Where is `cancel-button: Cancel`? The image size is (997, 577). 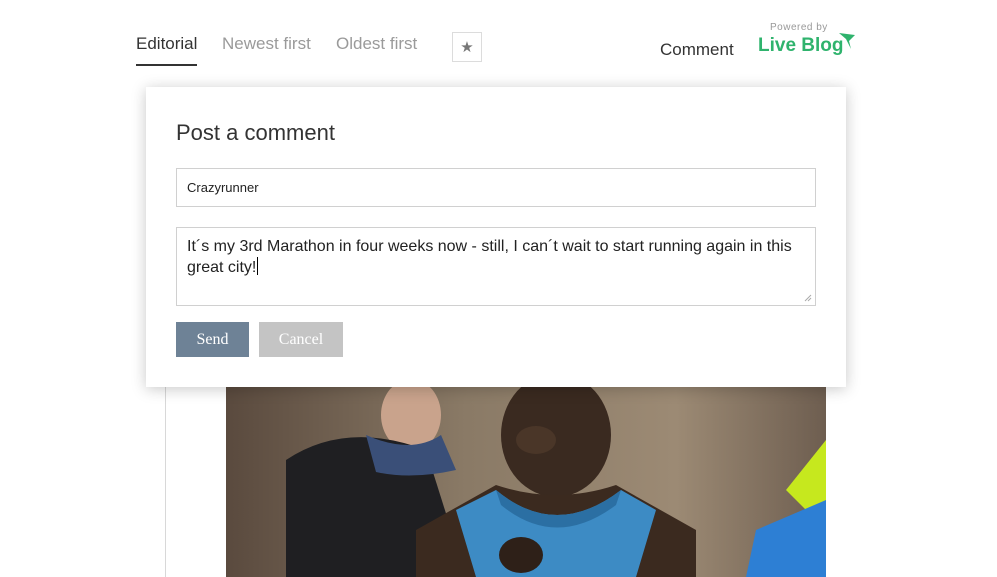 cancel-button: Cancel is located at coordinates (301, 339).